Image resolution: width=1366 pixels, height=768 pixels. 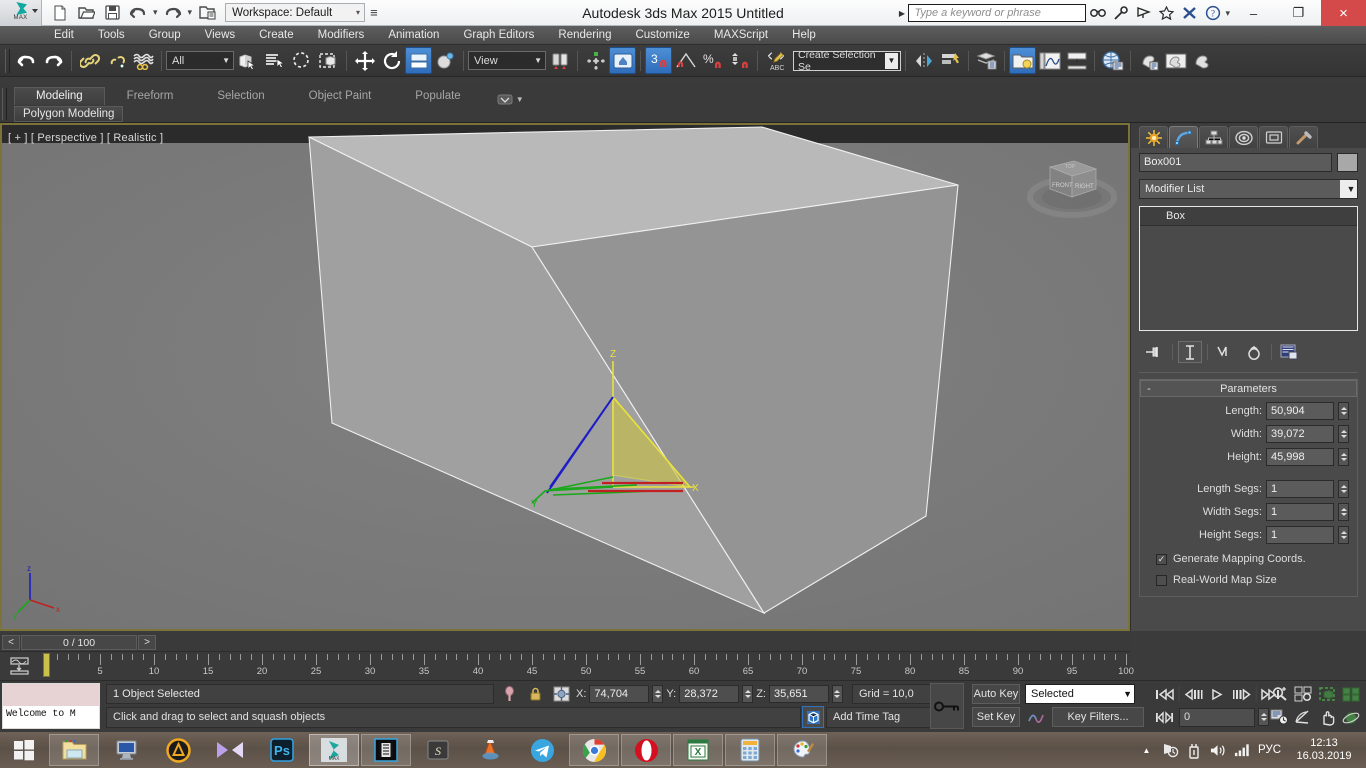 I want to click on taskbar-telegram, so click(x=542, y=750).